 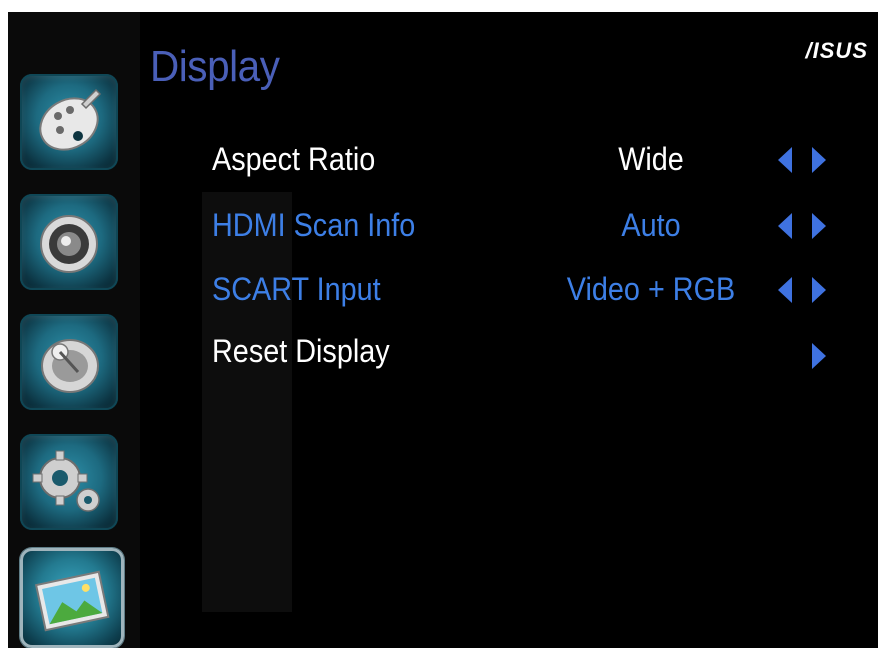 What do you see at coordinates (443, 289) in the screenshot?
I see `menu-item-scart-input: SCART Input Video + RGB` at bounding box center [443, 289].